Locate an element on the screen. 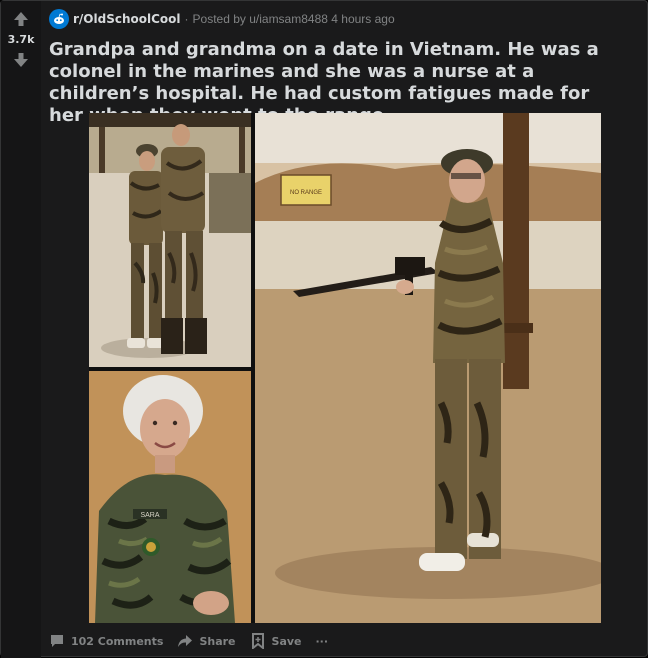  upvote-button is located at coordinates (21, 19).